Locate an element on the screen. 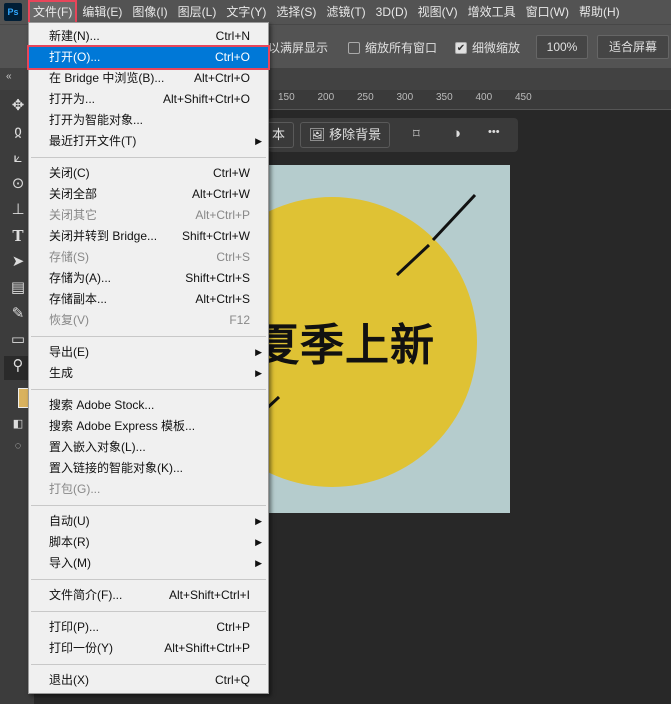 The height and width of the screenshot is (704, 671). select-tool-icon: ➤ is located at coordinates (18, 262).